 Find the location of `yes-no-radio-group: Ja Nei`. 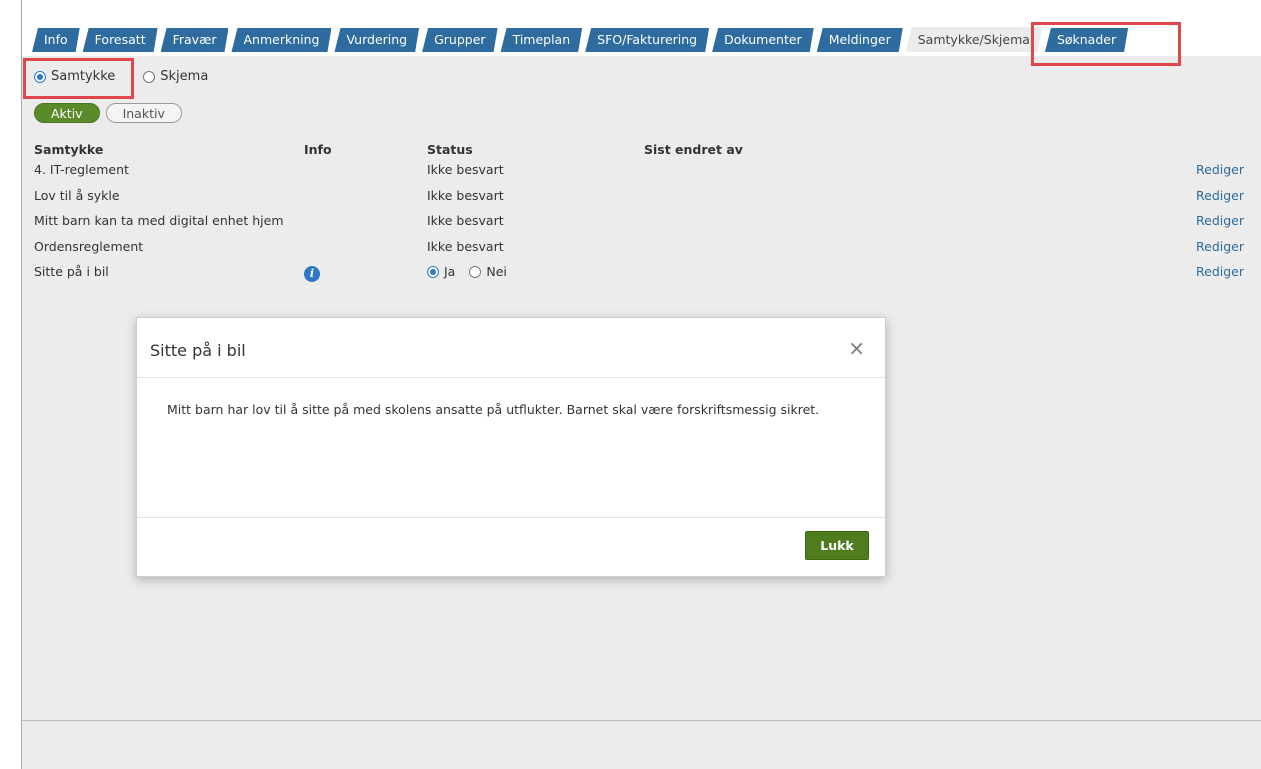

yes-no-radio-group: Ja Nei is located at coordinates (474, 271).